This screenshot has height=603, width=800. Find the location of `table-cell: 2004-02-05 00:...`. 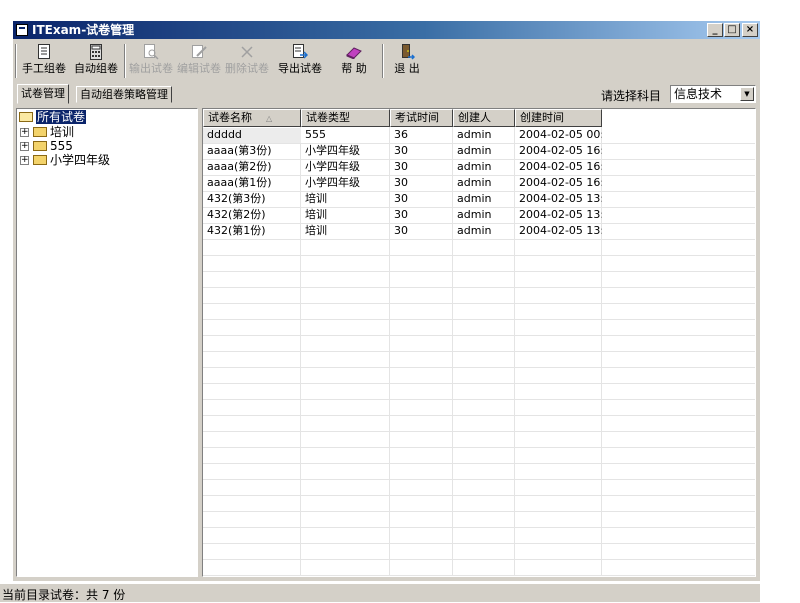

table-cell: 2004-02-05 00:... is located at coordinates (560, 134).